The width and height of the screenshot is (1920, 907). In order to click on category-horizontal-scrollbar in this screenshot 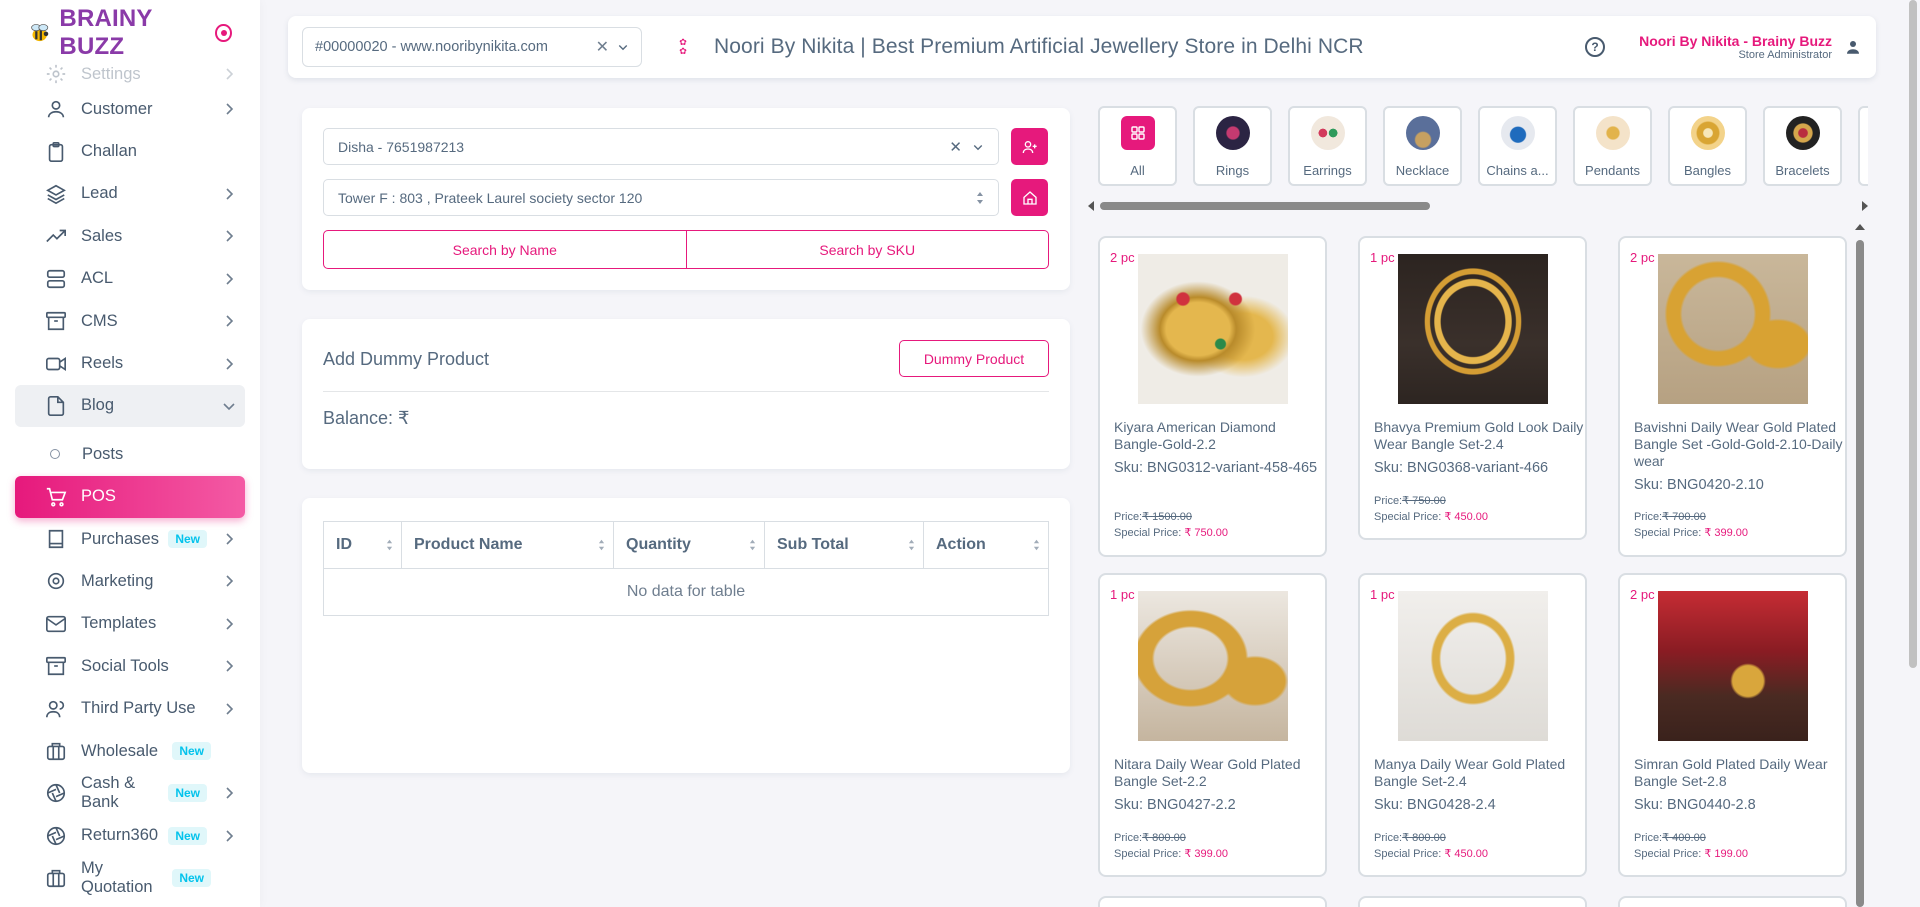, I will do `click(1478, 206)`.